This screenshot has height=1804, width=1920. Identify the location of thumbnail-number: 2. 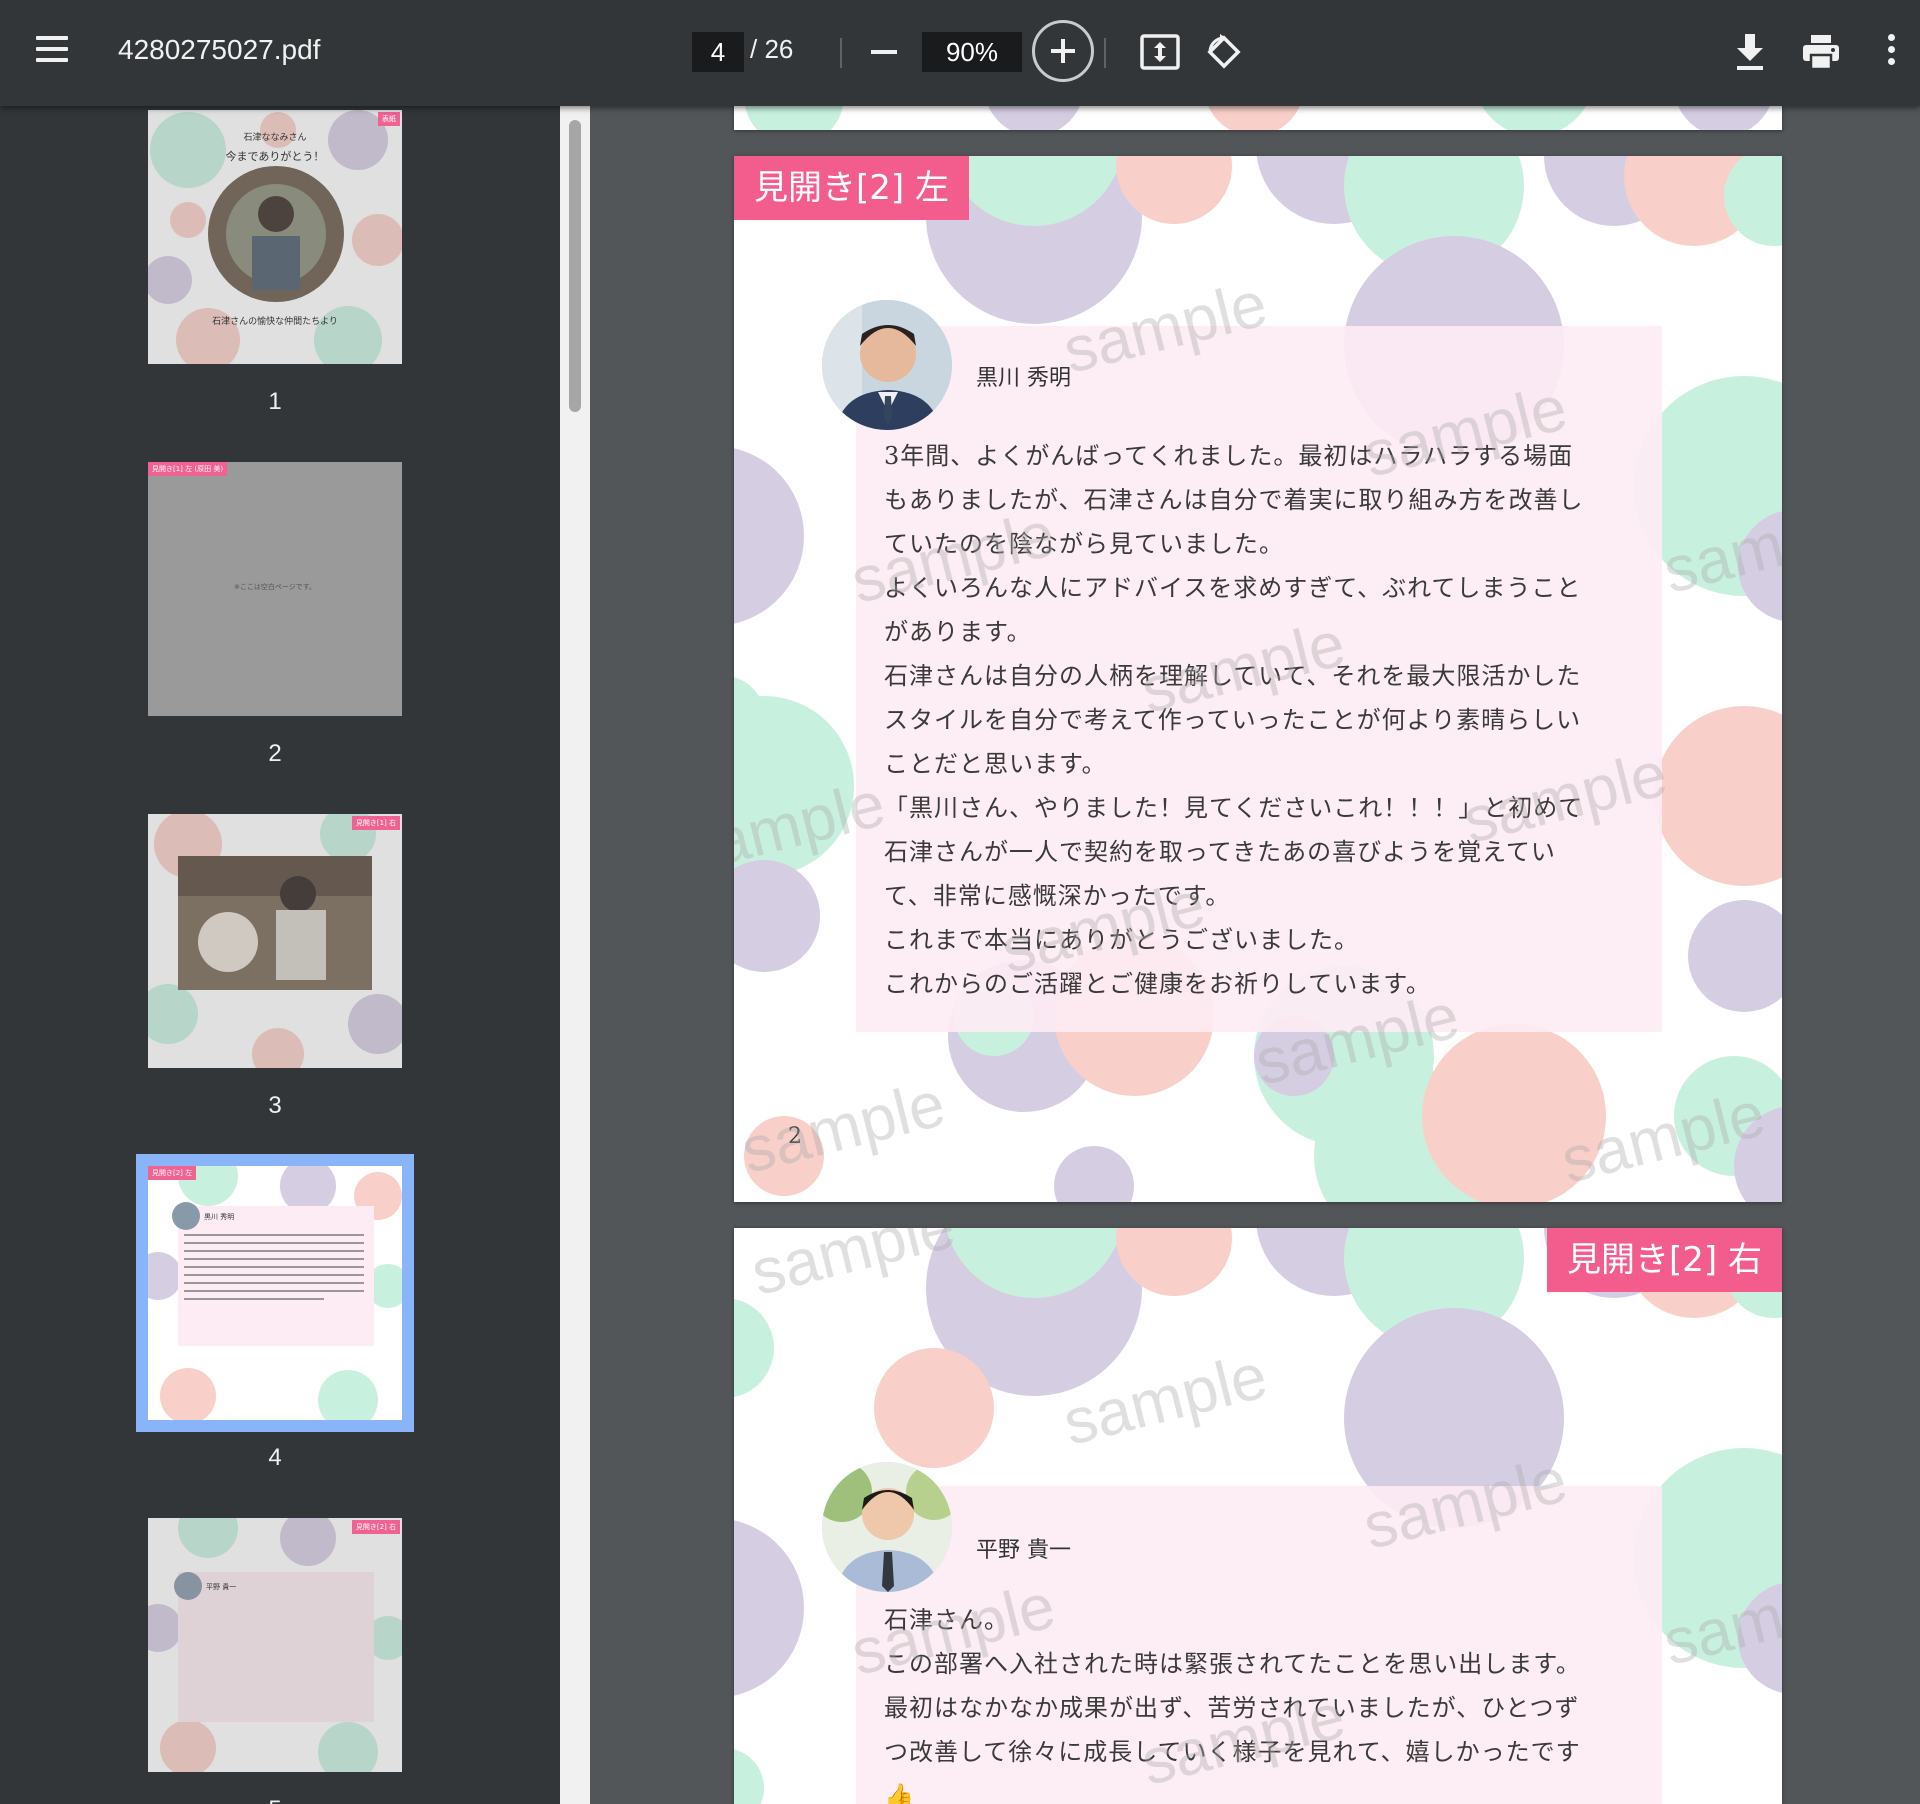
(275, 753).